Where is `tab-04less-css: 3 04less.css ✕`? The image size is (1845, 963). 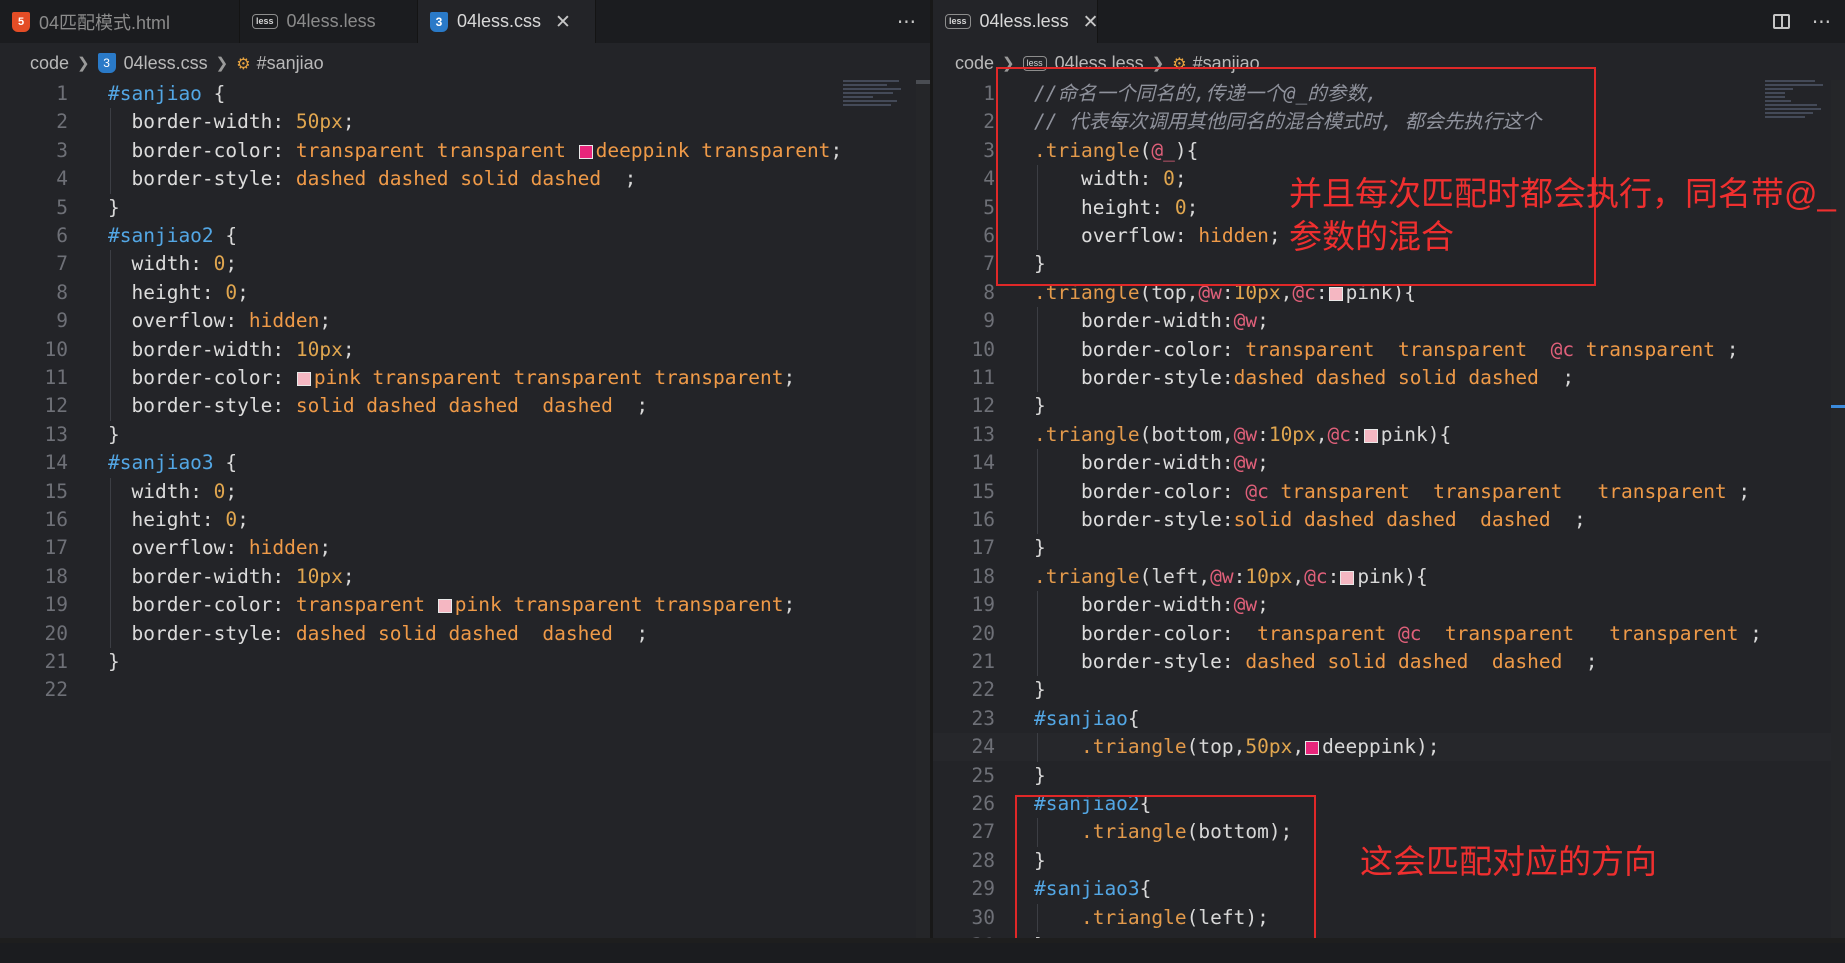
tab-04less-css: 3 04less.css ✕ is located at coordinates (507, 21).